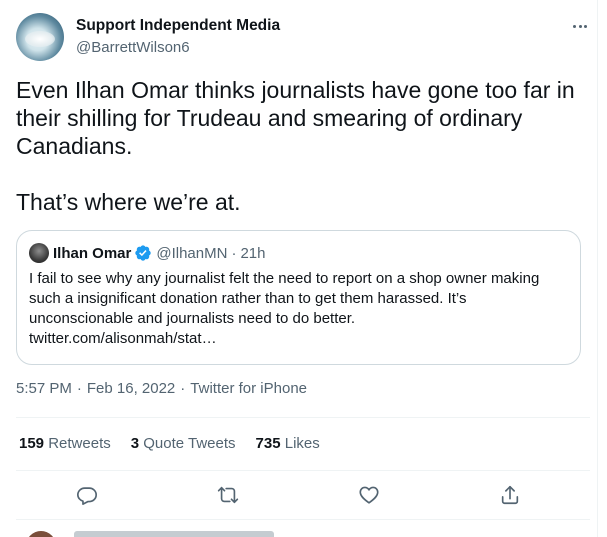  I want to click on quoted-tweet-header: Ilhan Omar @IlhanMN · 21h, so click(147, 253).